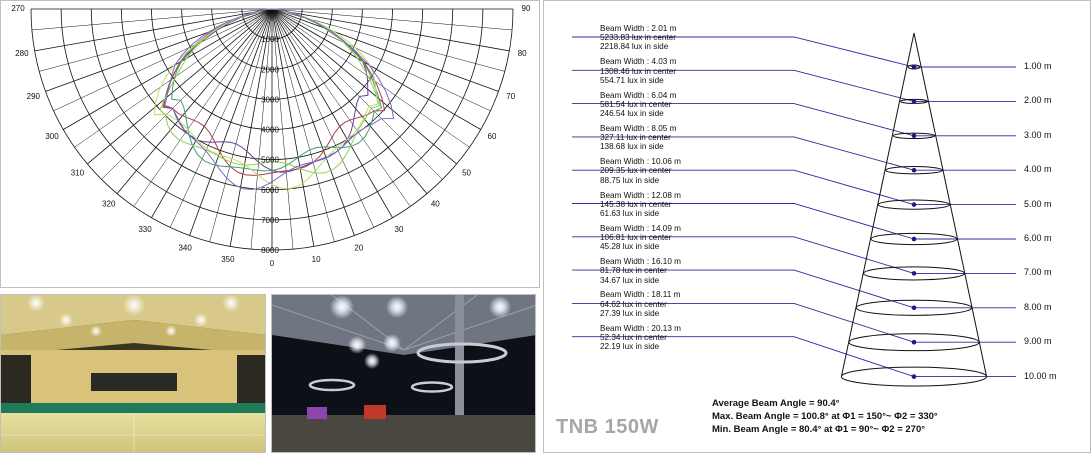 The width and height of the screenshot is (1091, 453). Describe the element at coordinates (1038, 66) in the screenshot. I see `distance-label: 1.00 m` at that location.